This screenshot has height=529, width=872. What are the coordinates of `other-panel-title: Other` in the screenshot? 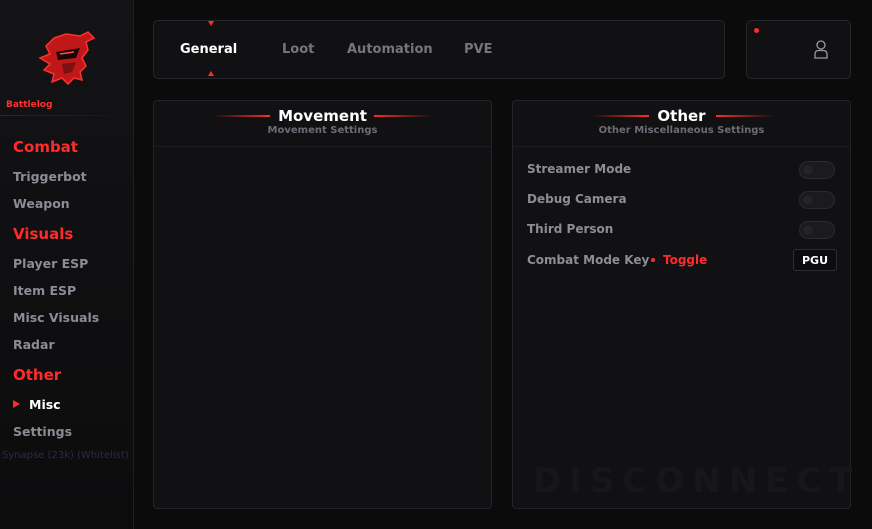 It's located at (681, 116).